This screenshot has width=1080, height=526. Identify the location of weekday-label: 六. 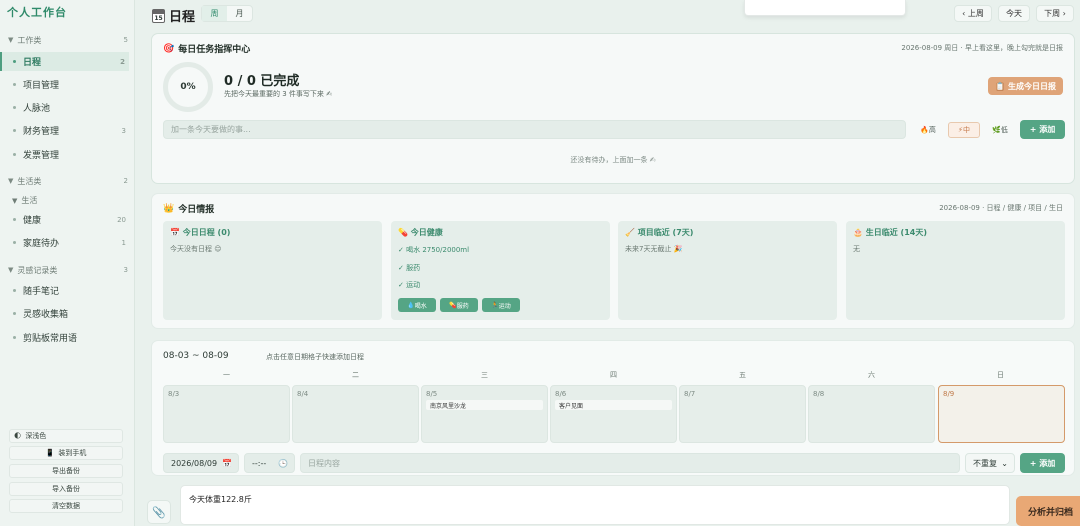
(871, 375).